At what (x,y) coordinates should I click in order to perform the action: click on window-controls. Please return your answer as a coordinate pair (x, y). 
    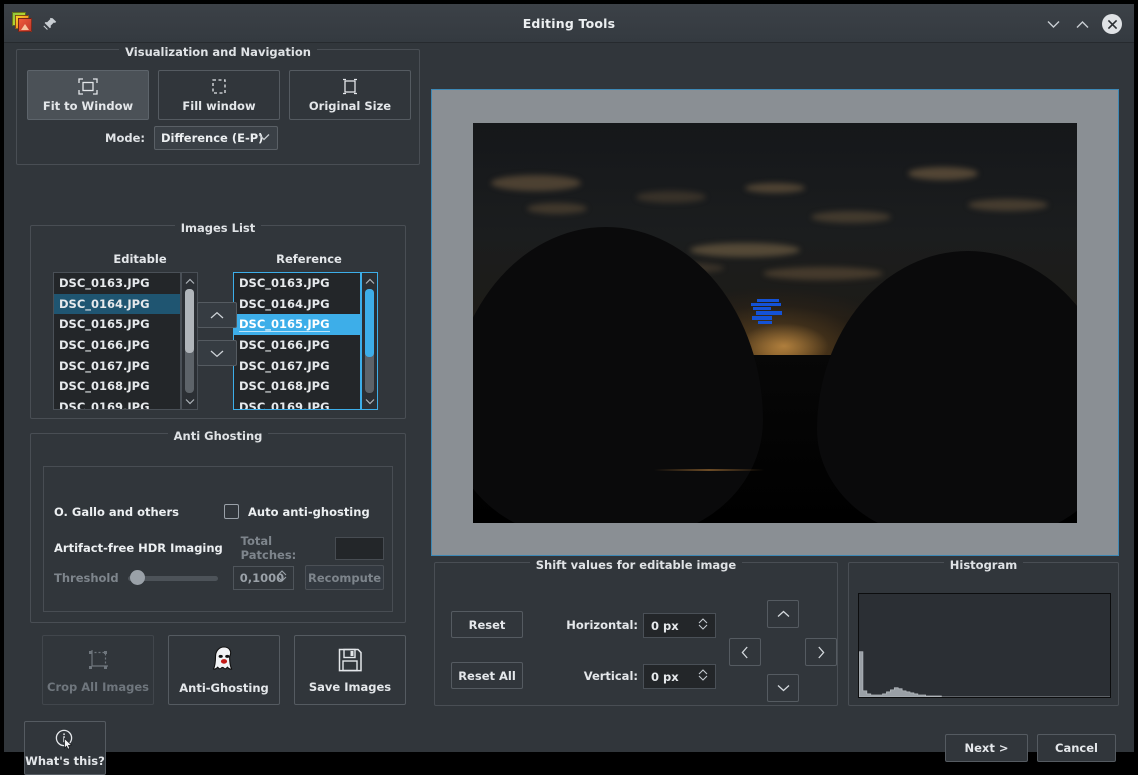
    Looking at the image, I should click on (1083, 24).